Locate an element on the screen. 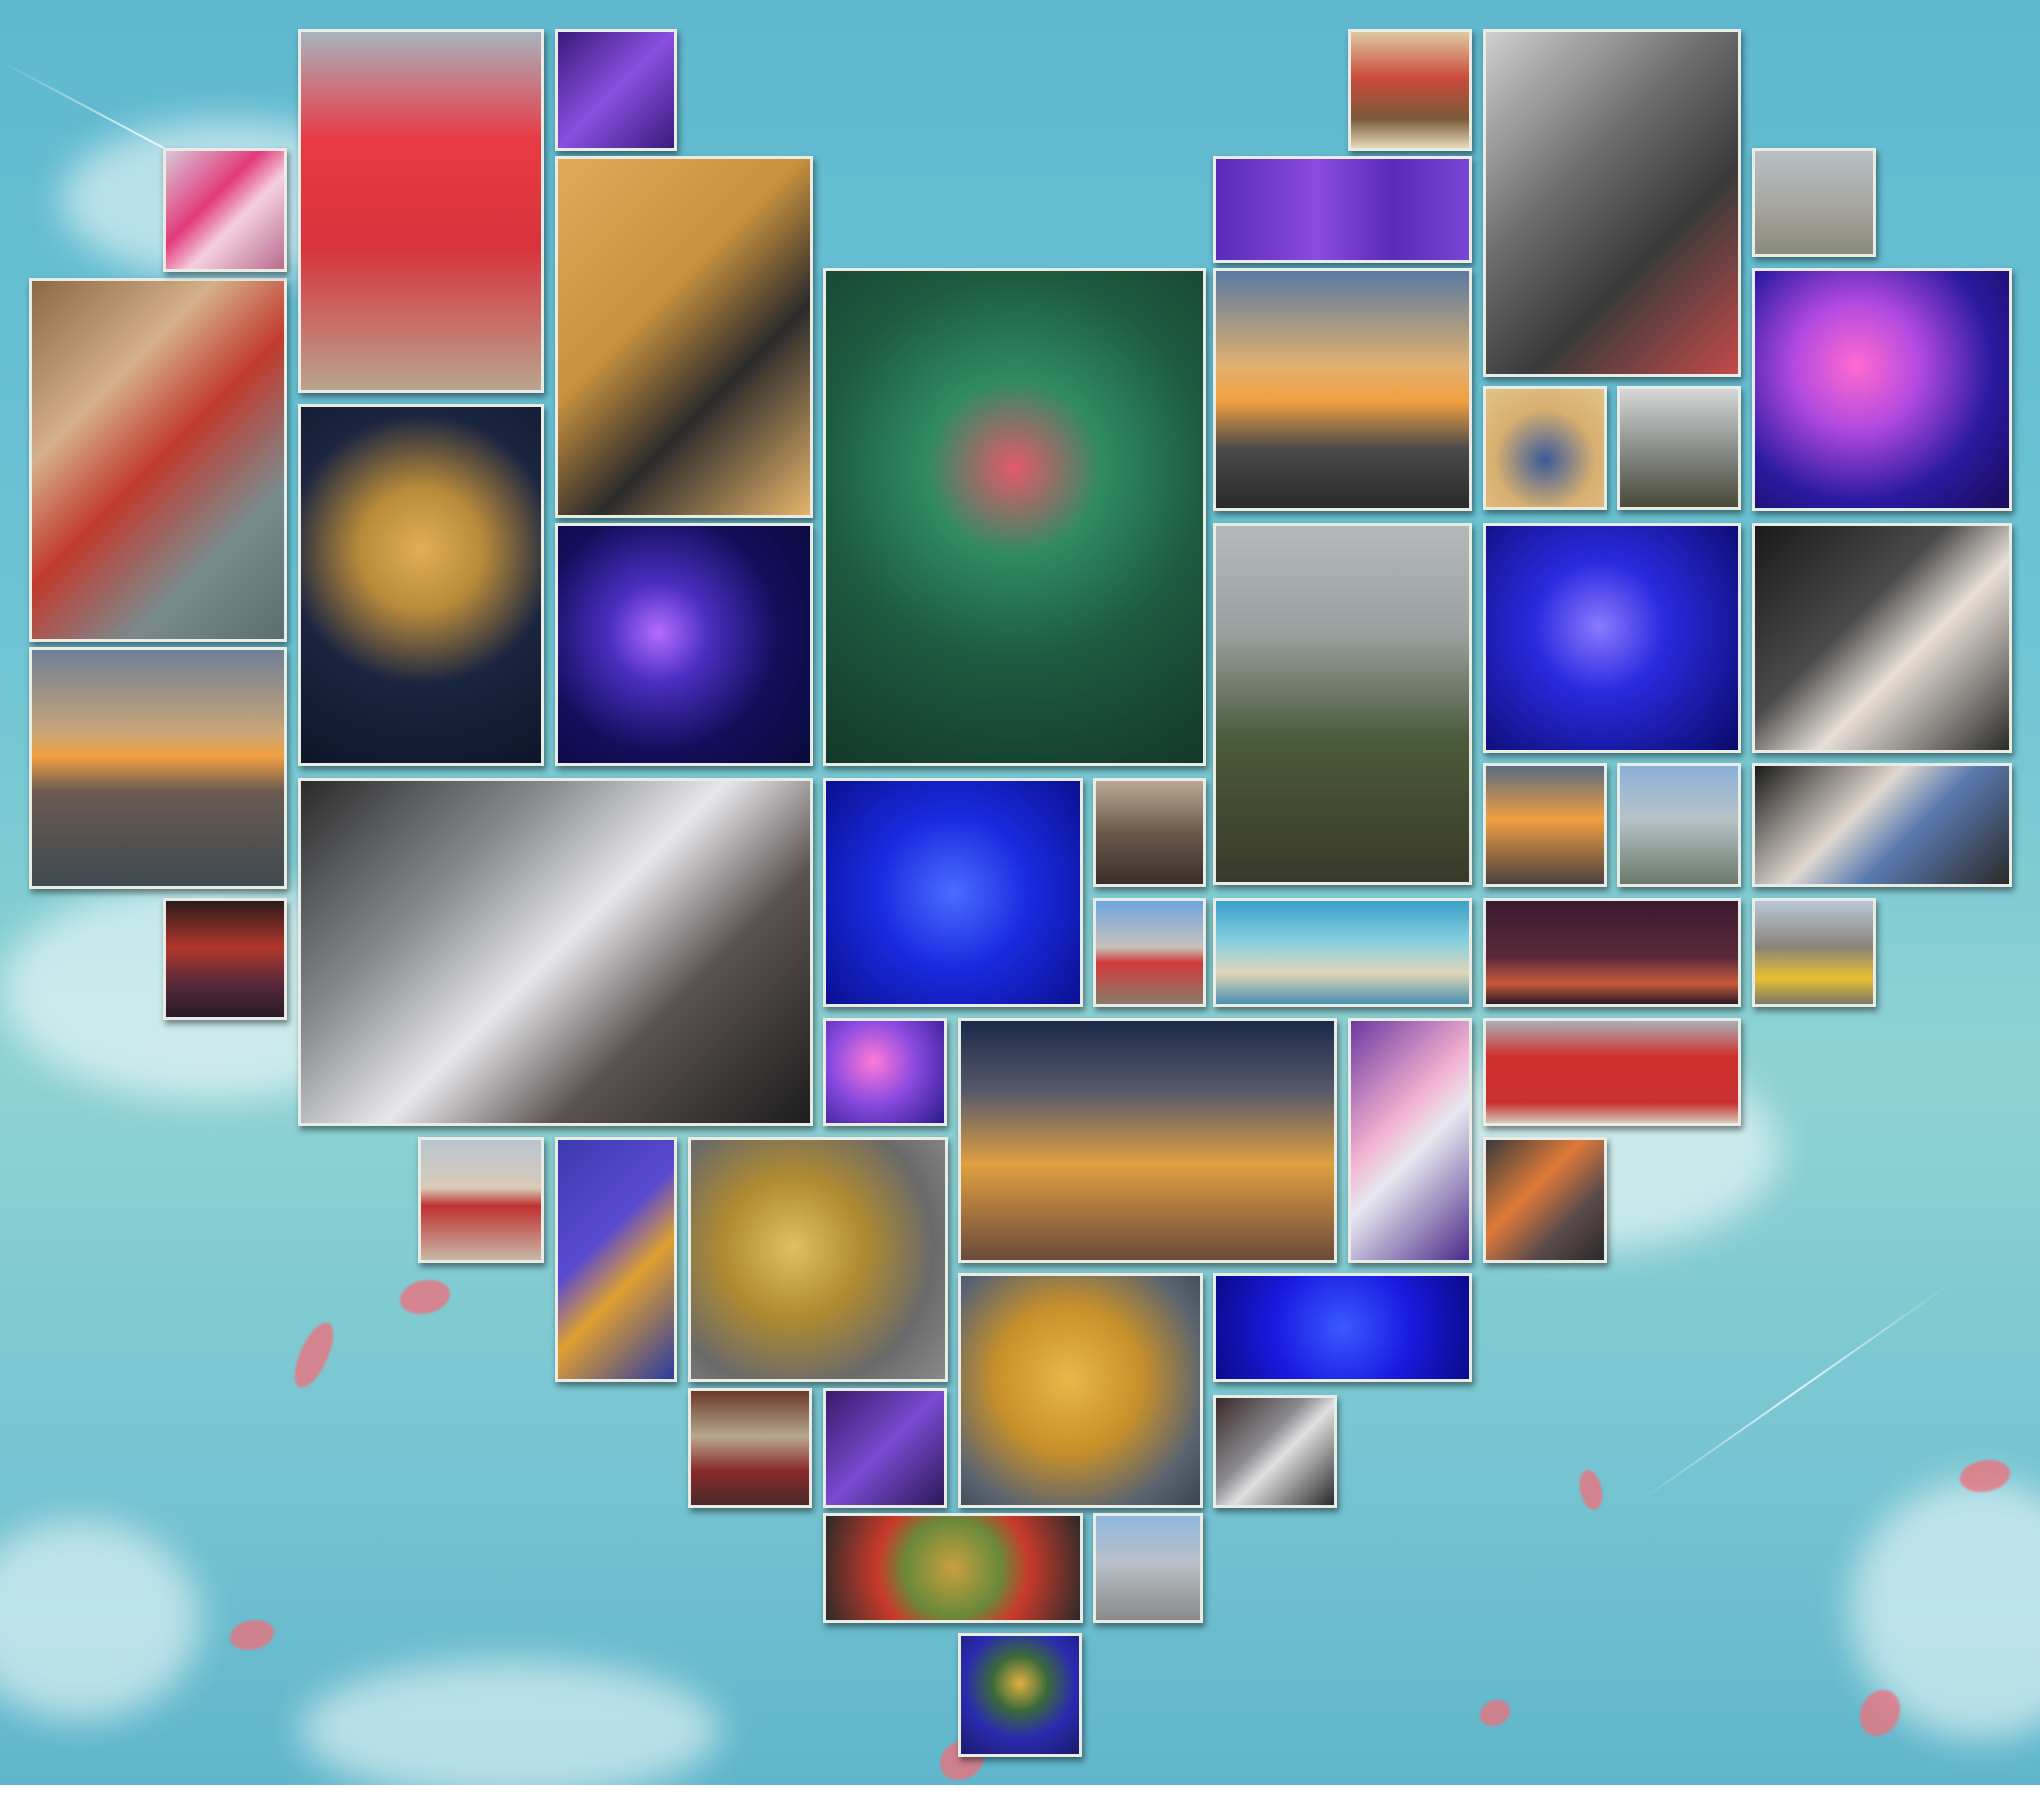  photo-night-city is located at coordinates (1612, 952).